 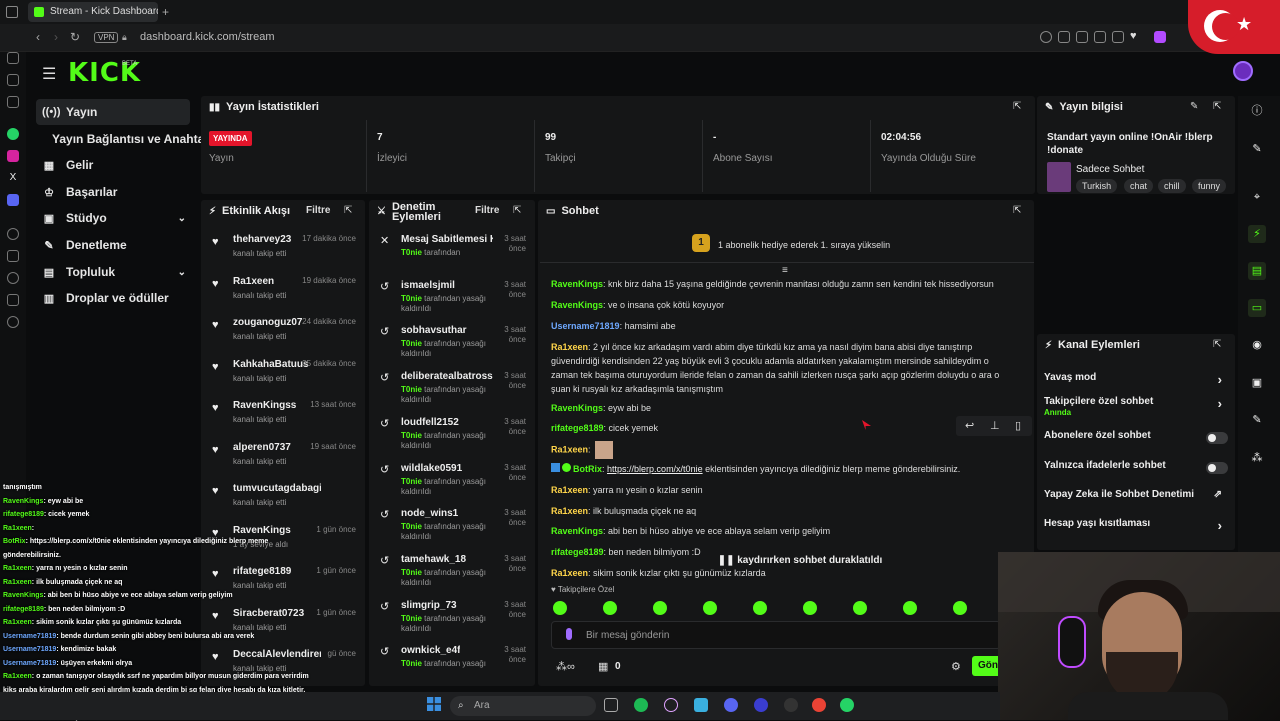 I want to click on chat-paused-banner: ❚❚ kaydırırken sohbet duraklatıldı, so click(x=800, y=561).